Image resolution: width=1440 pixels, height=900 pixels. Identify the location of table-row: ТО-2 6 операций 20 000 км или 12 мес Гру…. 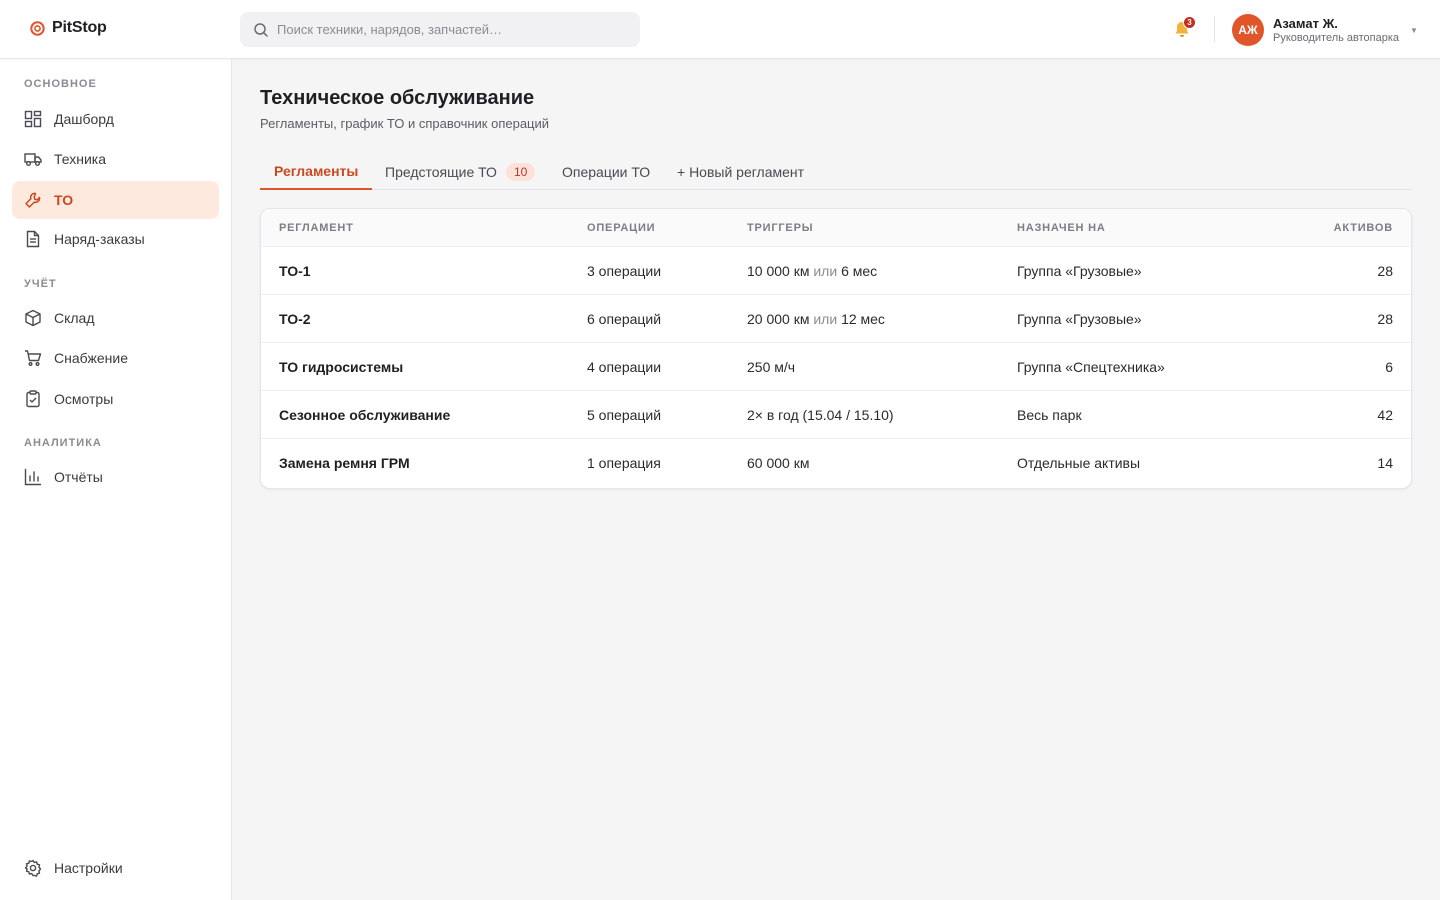
(836, 319).